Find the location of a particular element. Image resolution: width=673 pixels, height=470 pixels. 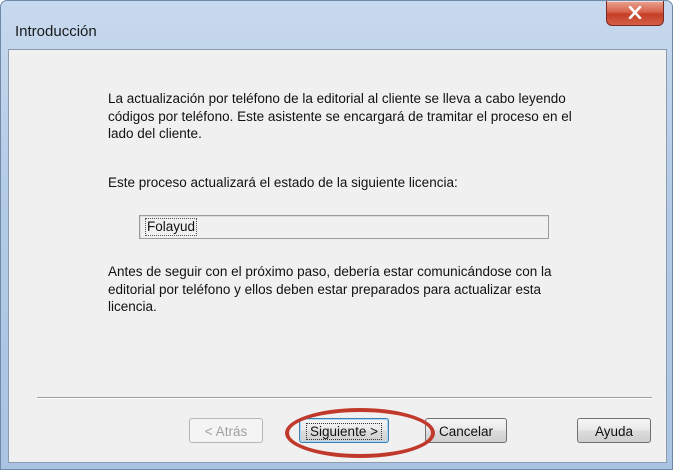

back-button: < Atrás is located at coordinates (226, 430).